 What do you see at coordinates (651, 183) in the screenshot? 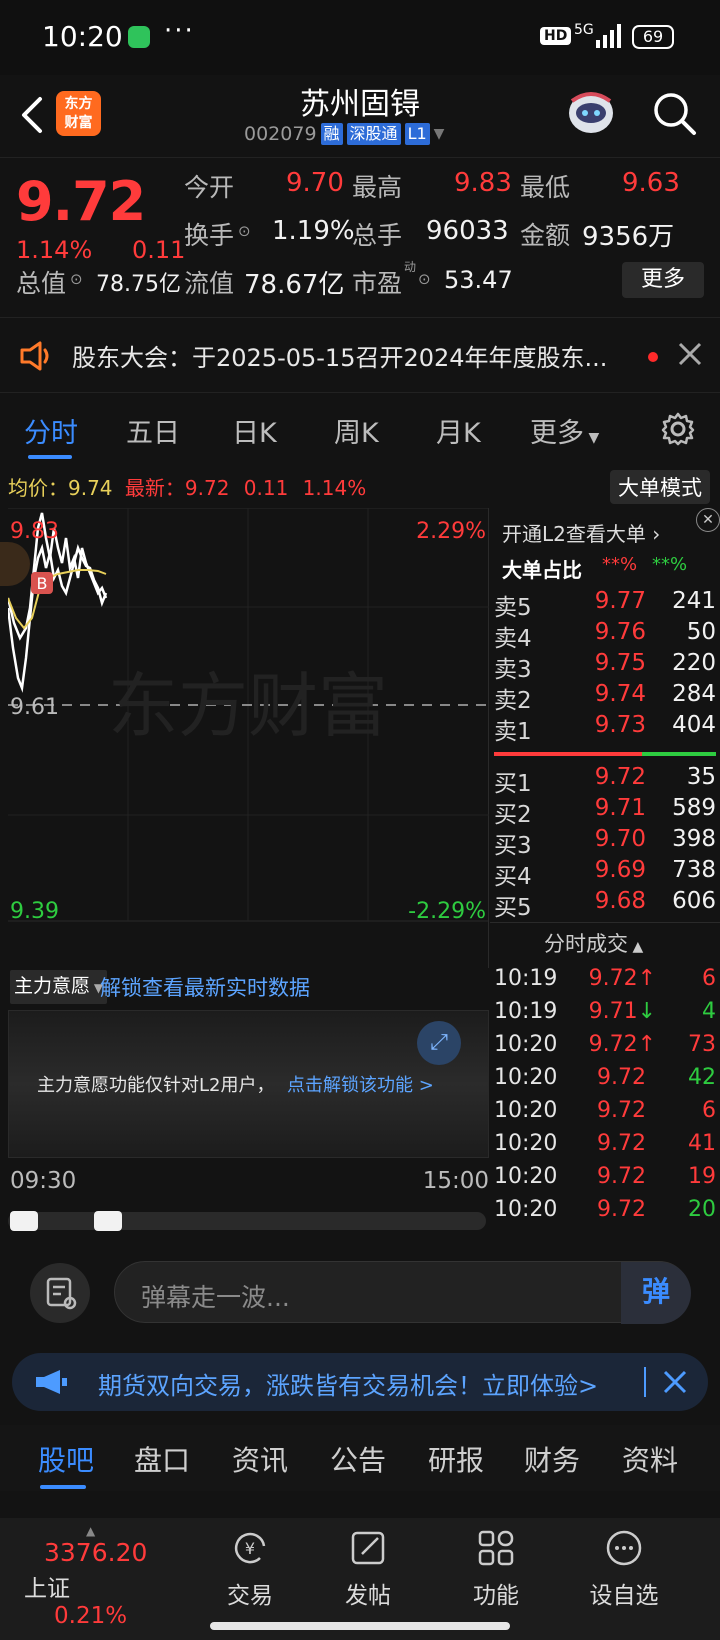
I see `low-value: 9.63` at bounding box center [651, 183].